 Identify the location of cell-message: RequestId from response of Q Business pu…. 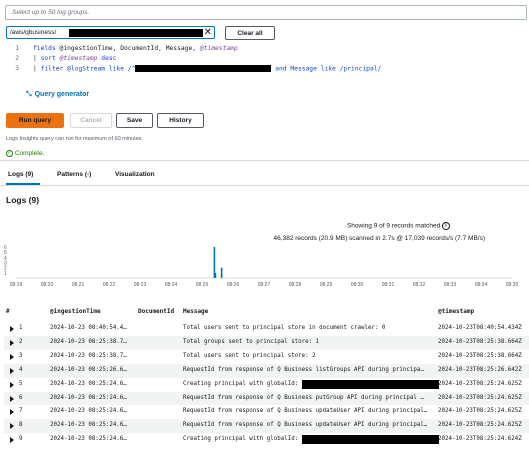
(303, 397).